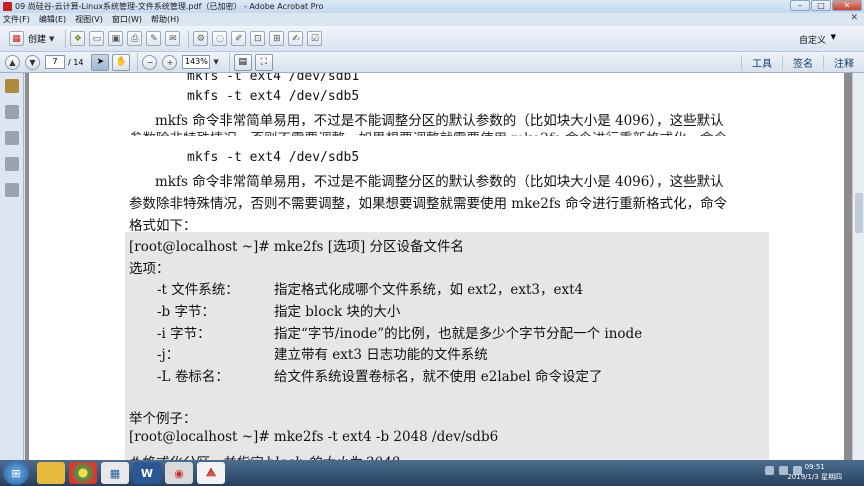 The width and height of the screenshot is (864, 486). What do you see at coordinates (163, 419) in the screenshot?
I see `code-line: 举个例子：` at bounding box center [163, 419].